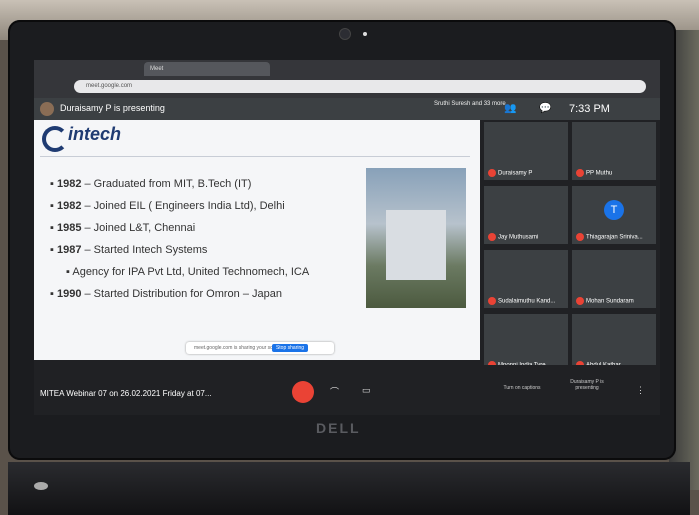  What do you see at coordinates (123, 228) in the screenshot?
I see `bullet-item: ▪ 1985 – Joined L&T, Chennai` at bounding box center [123, 228].